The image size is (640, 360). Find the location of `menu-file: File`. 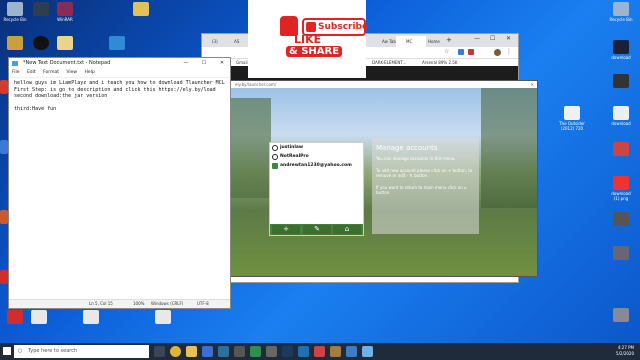

menu-file: File is located at coordinates (16, 72).